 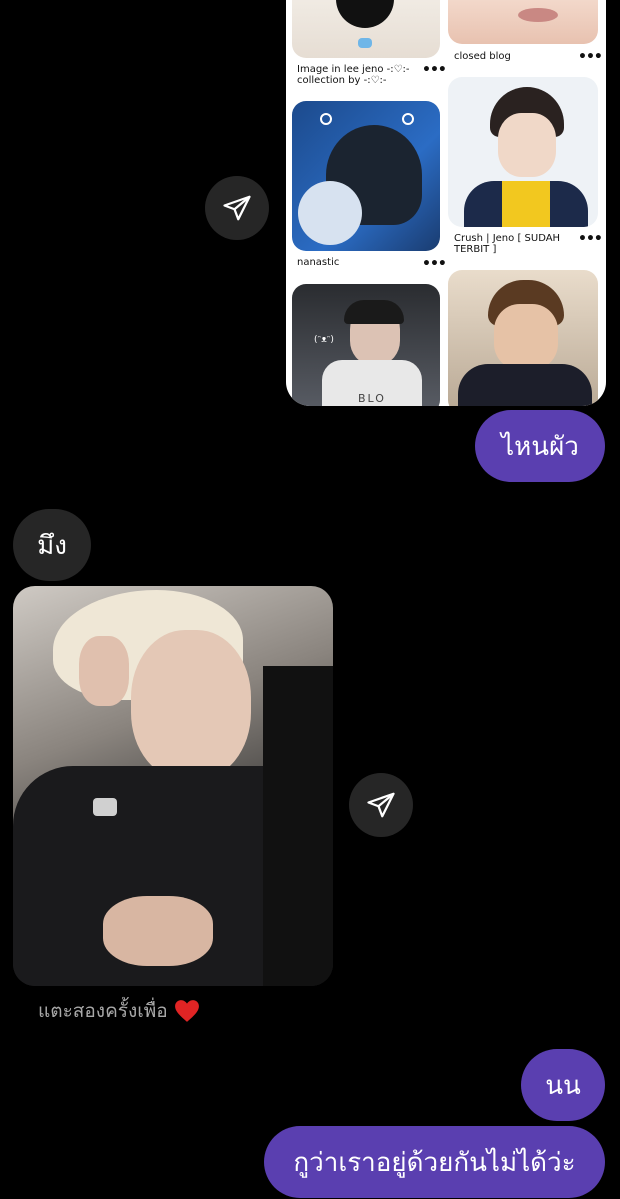 What do you see at coordinates (366, 345) in the screenshot?
I see `pin-image-5: (ᵔᴥᵔ) BLO` at bounding box center [366, 345].